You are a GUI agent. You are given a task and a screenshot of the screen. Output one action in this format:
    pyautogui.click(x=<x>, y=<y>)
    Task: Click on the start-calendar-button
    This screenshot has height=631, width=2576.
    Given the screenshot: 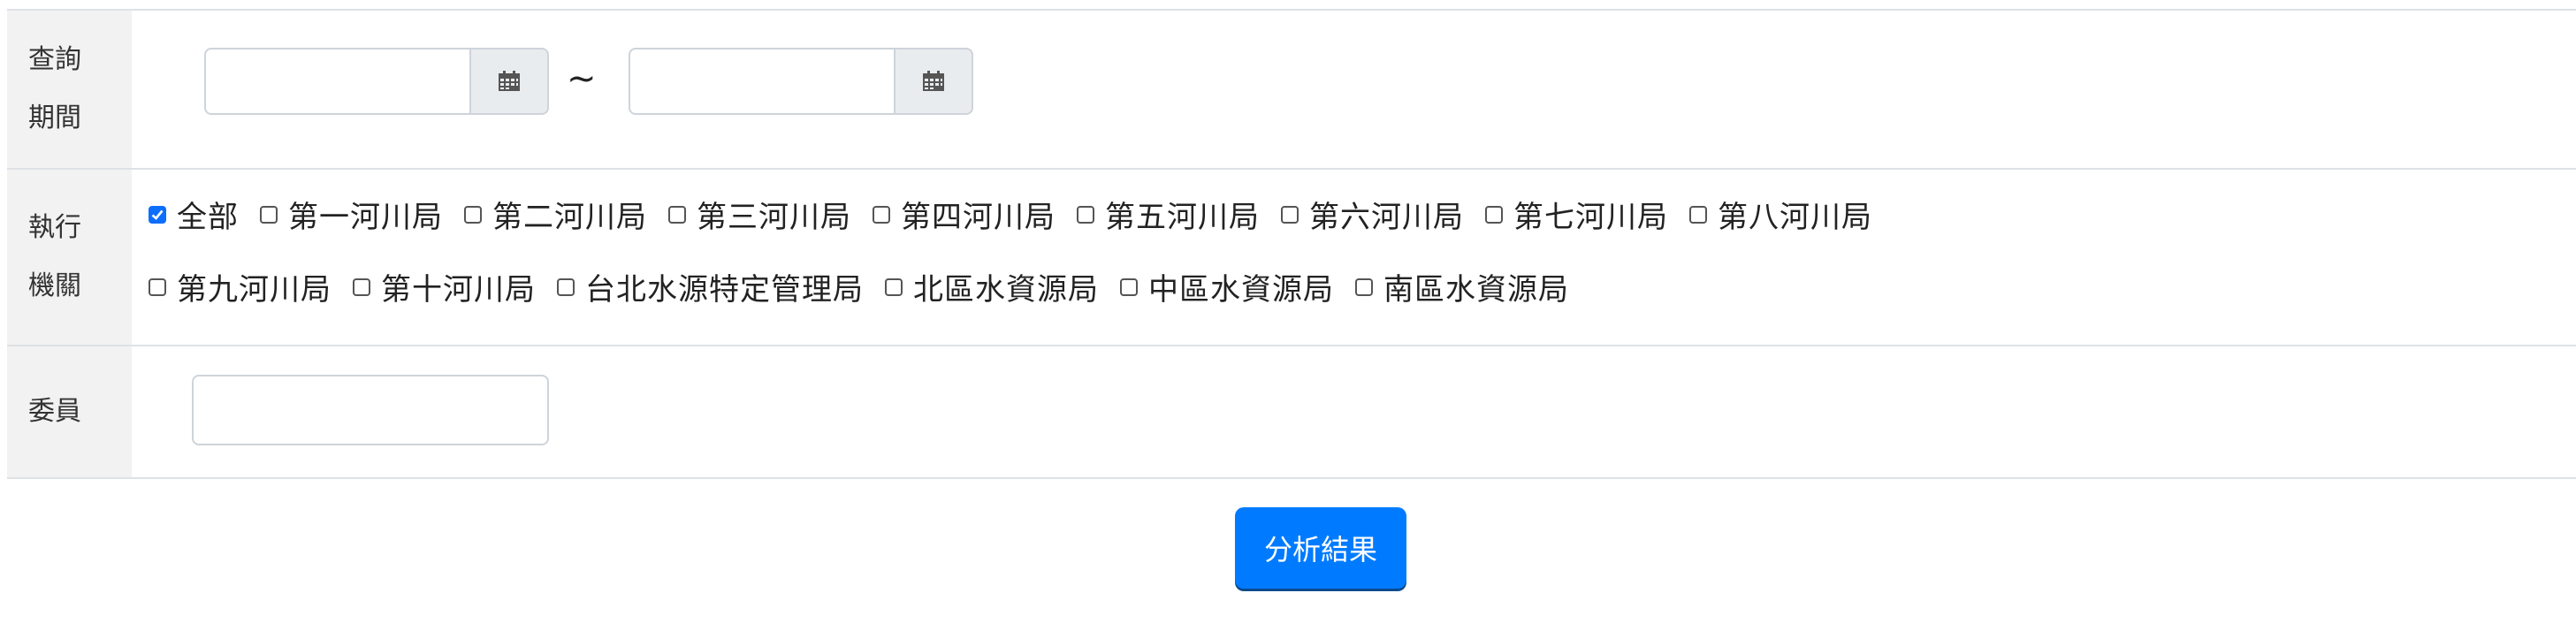 What is the action you would take?
    pyautogui.click(x=509, y=81)
    